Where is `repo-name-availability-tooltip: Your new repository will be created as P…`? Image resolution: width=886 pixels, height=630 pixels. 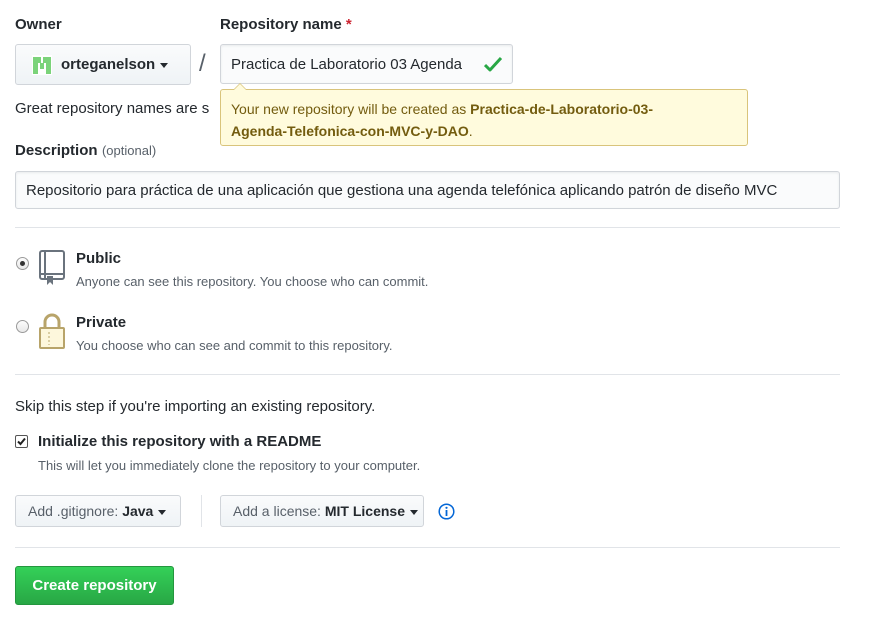 repo-name-availability-tooltip: Your new repository will be created as P… is located at coordinates (484, 114).